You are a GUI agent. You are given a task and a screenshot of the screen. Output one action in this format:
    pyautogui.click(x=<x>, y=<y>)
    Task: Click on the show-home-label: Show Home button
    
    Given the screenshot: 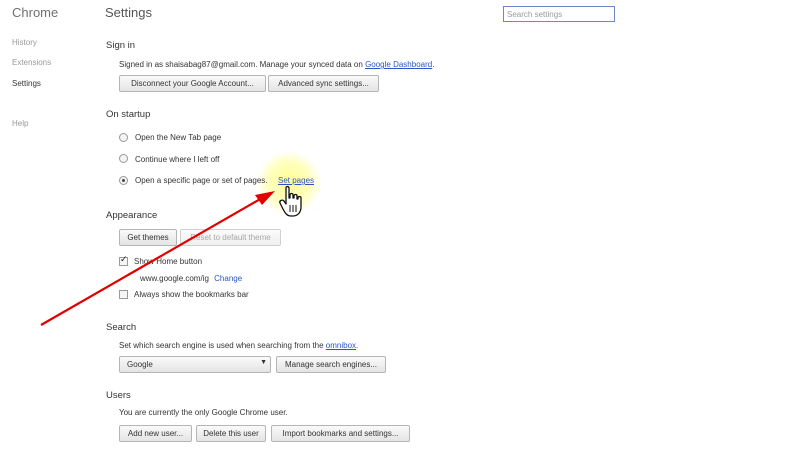 What is the action you would take?
    pyautogui.click(x=168, y=261)
    